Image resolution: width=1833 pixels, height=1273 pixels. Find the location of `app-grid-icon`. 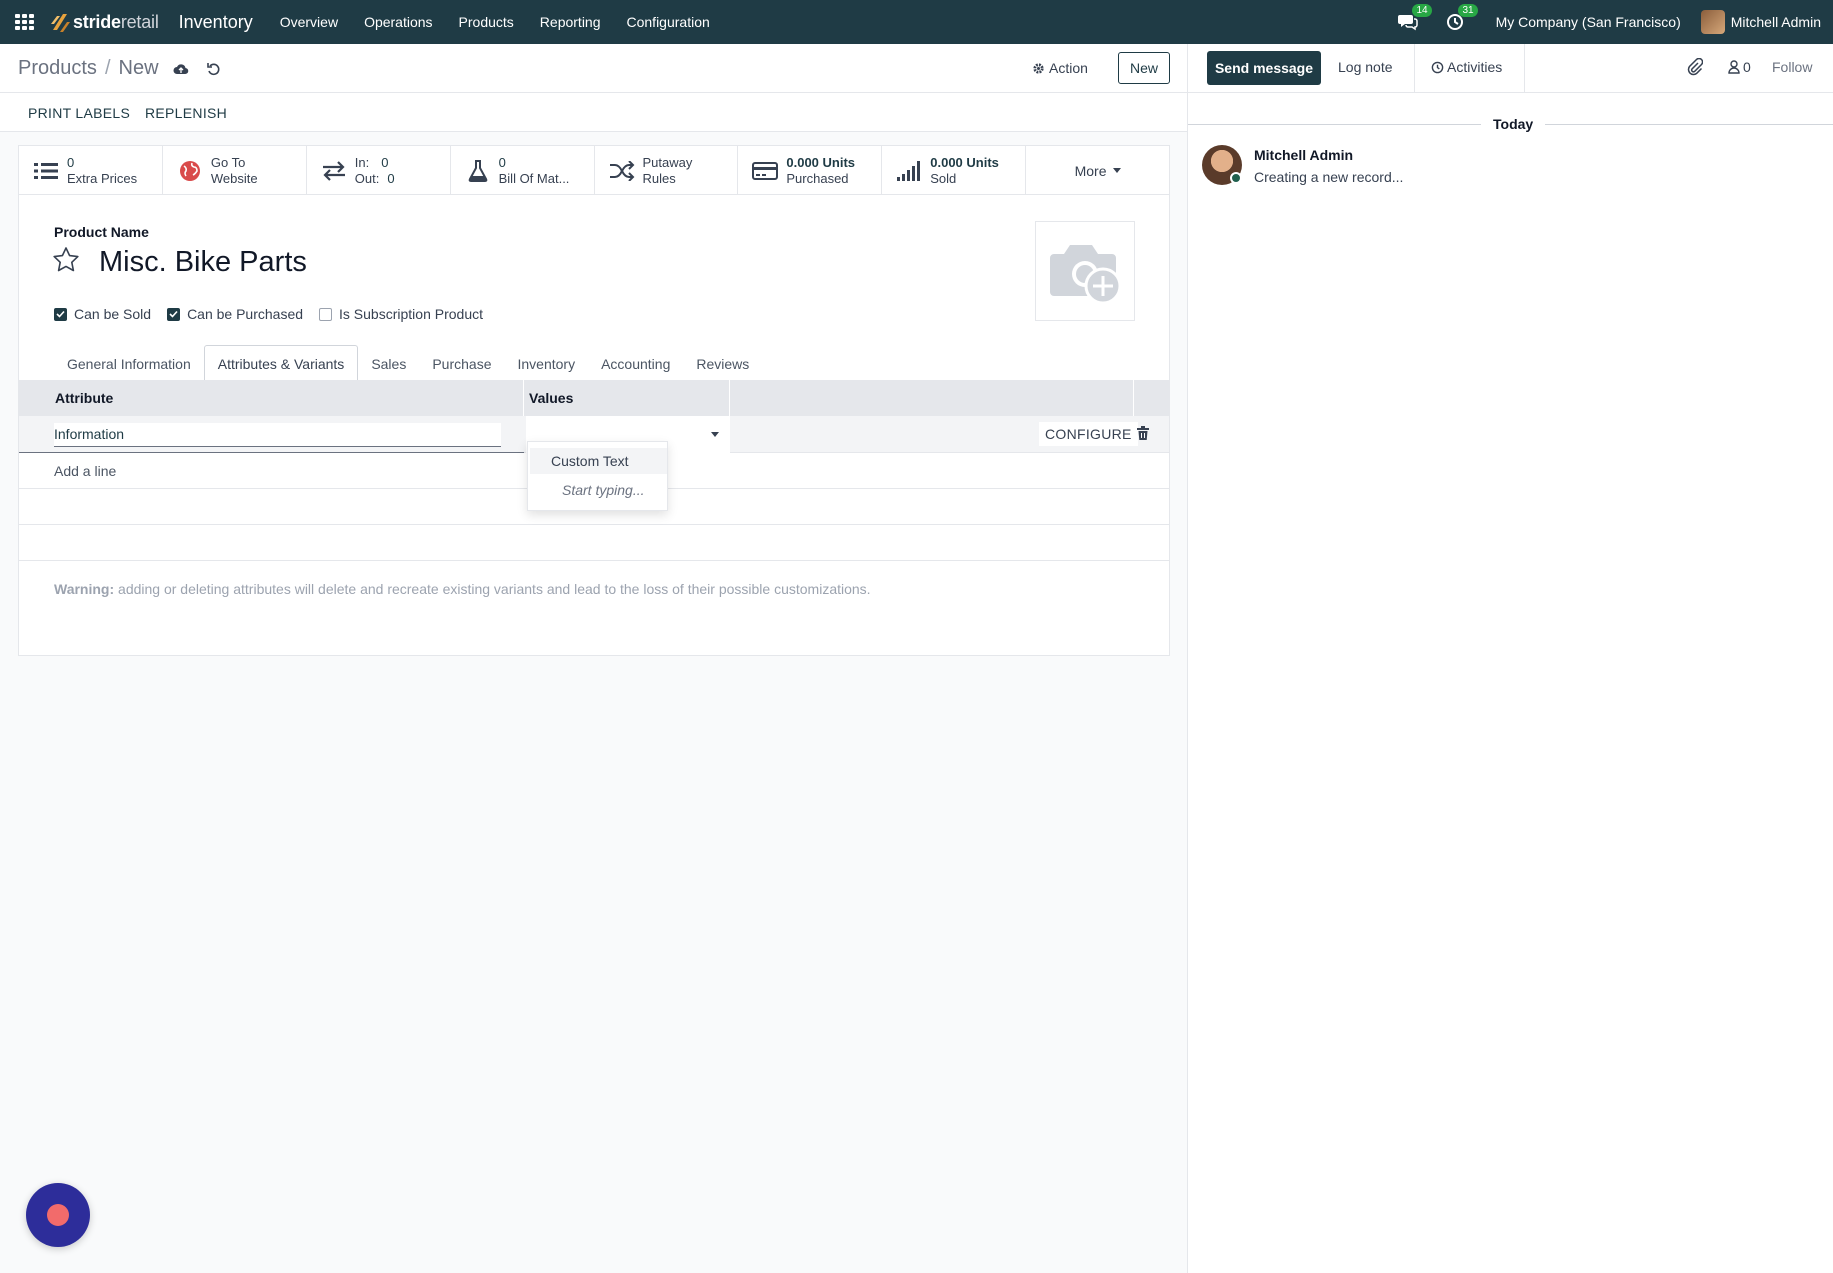

app-grid-icon is located at coordinates (25, 22).